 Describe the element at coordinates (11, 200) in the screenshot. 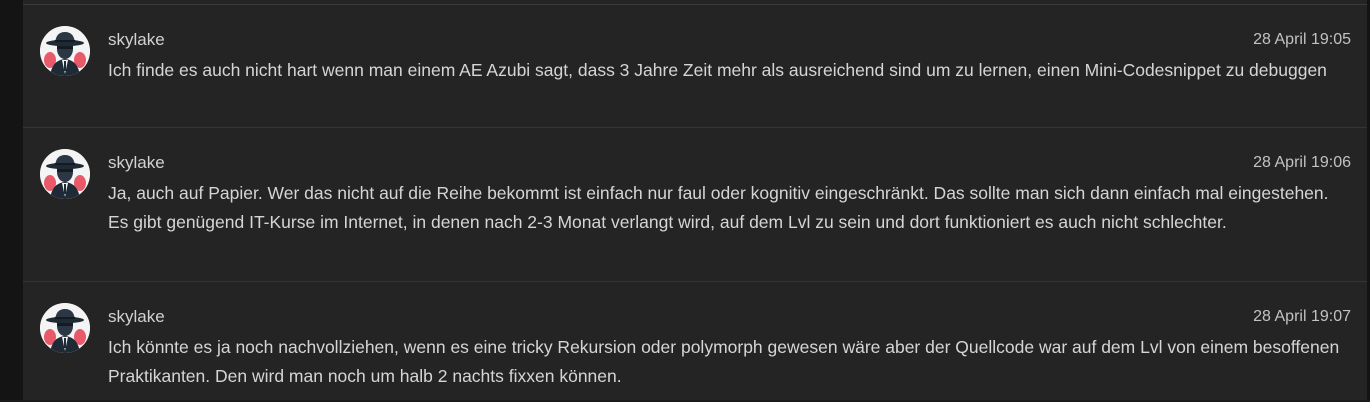

I see `left-gutter` at that location.